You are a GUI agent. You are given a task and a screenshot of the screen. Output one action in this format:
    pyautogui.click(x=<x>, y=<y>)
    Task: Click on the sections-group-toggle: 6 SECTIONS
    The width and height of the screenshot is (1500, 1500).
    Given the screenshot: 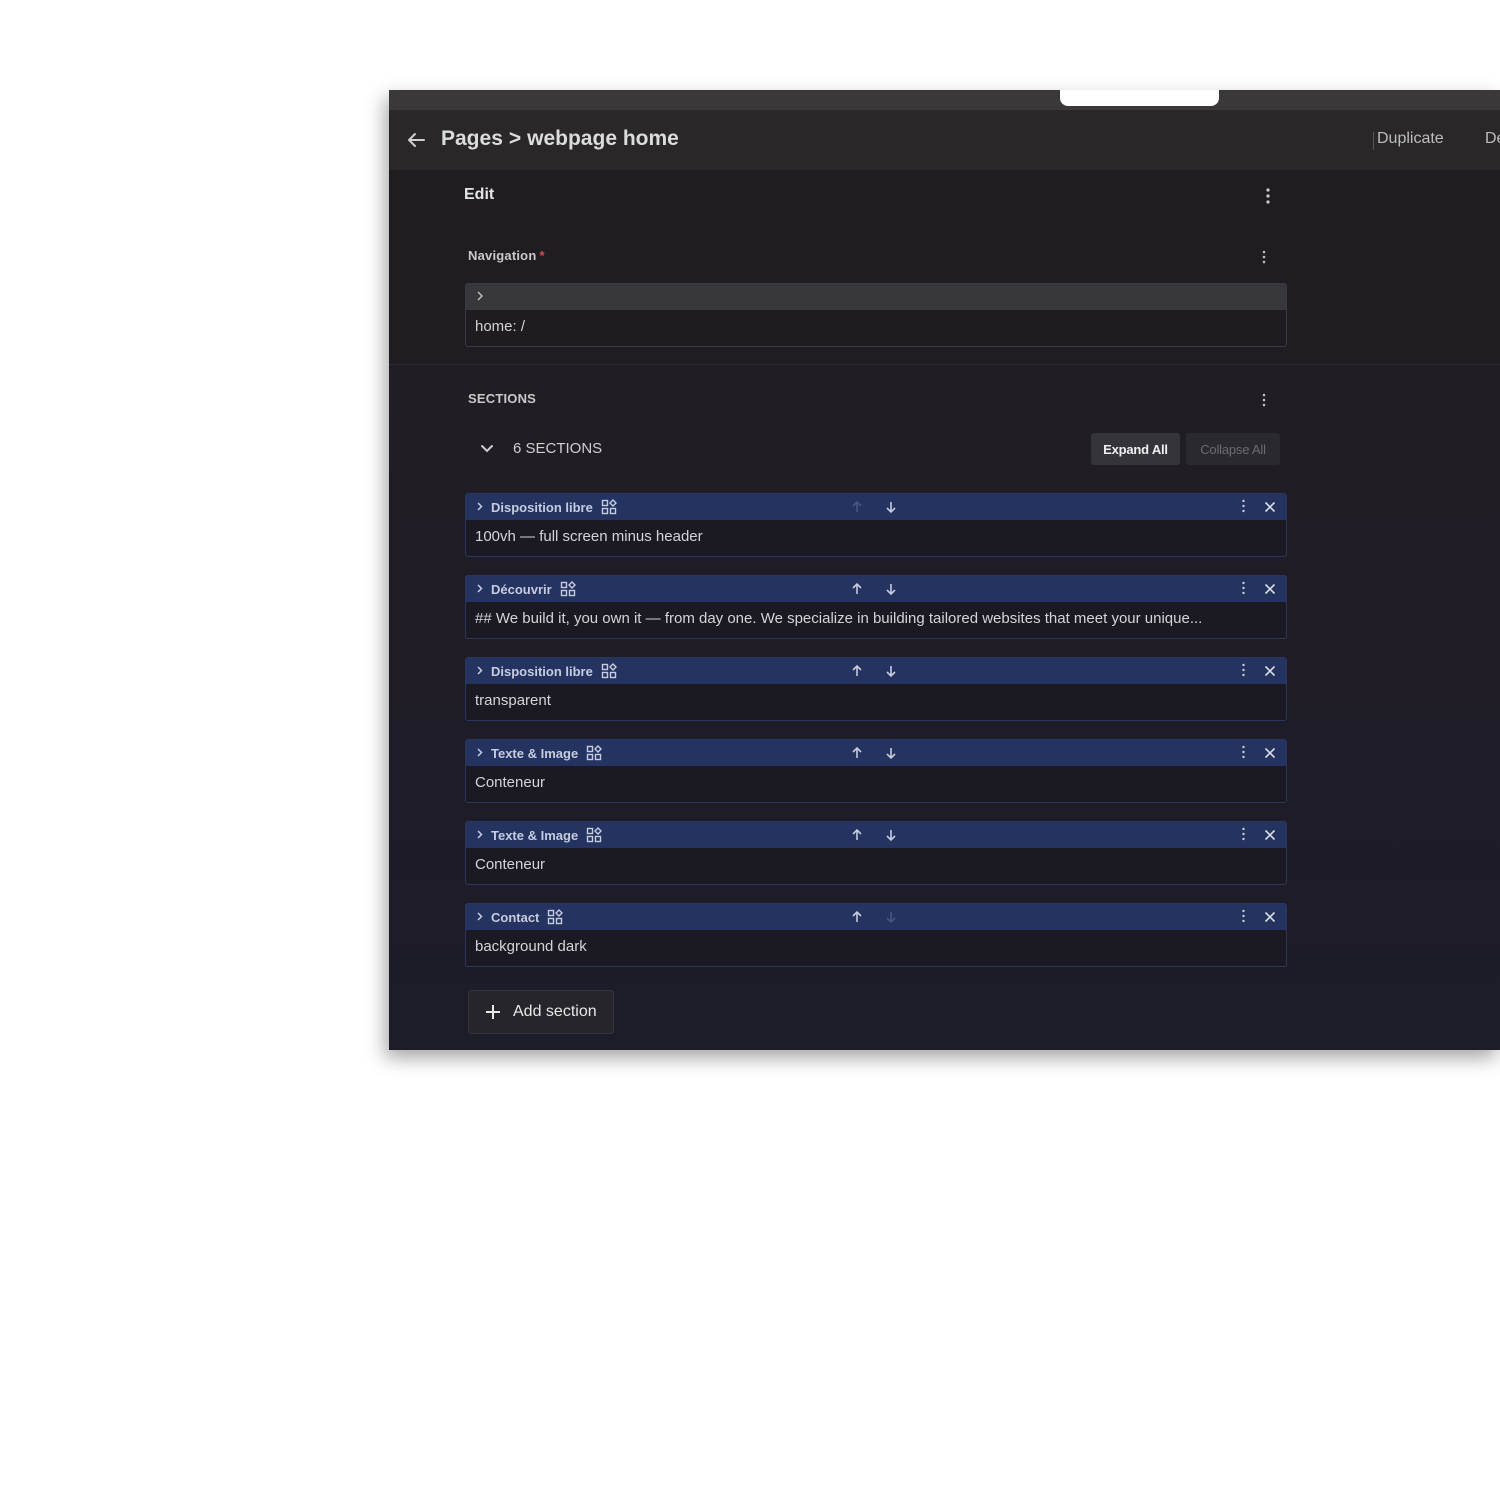 What is the action you would take?
    pyautogui.click(x=540, y=448)
    